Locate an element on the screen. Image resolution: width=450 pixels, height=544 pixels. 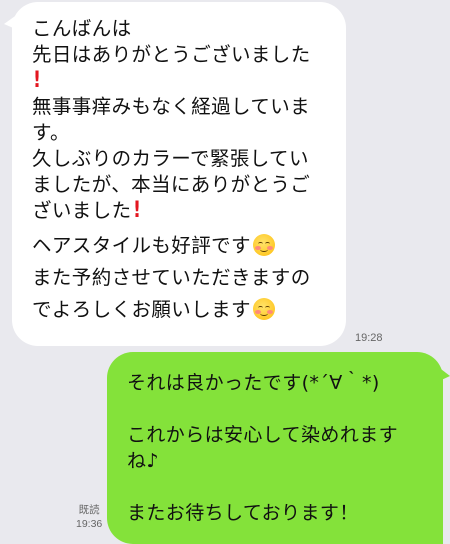
message-text: ざいました is located at coordinates (82, 210).